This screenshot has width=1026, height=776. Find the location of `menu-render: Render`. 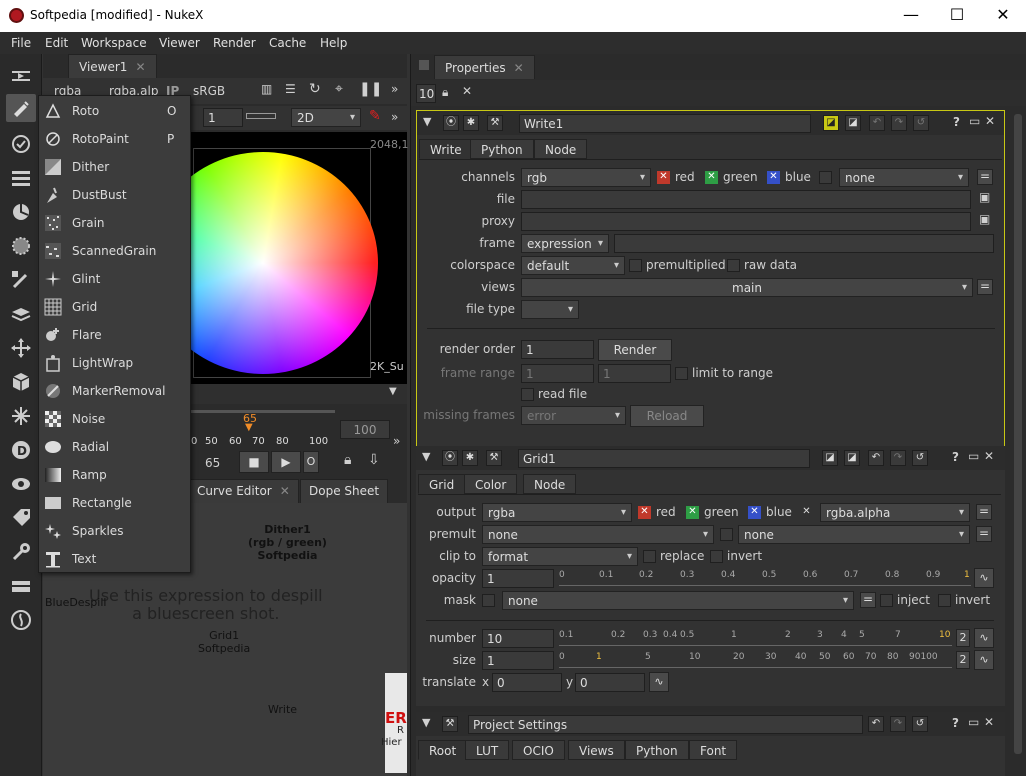

menu-render: Render is located at coordinates (234, 43).